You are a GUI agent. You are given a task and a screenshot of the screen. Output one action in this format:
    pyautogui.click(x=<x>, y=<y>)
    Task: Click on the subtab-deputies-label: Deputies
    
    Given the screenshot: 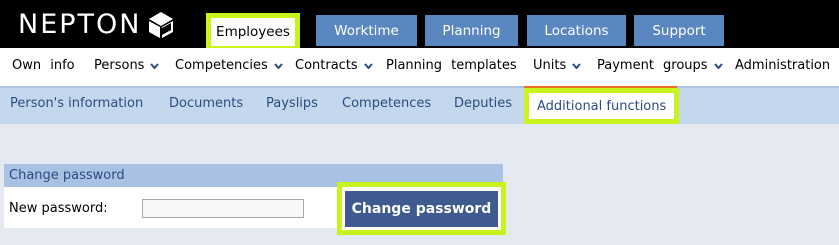 What is the action you would take?
    pyautogui.click(x=483, y=103)
    